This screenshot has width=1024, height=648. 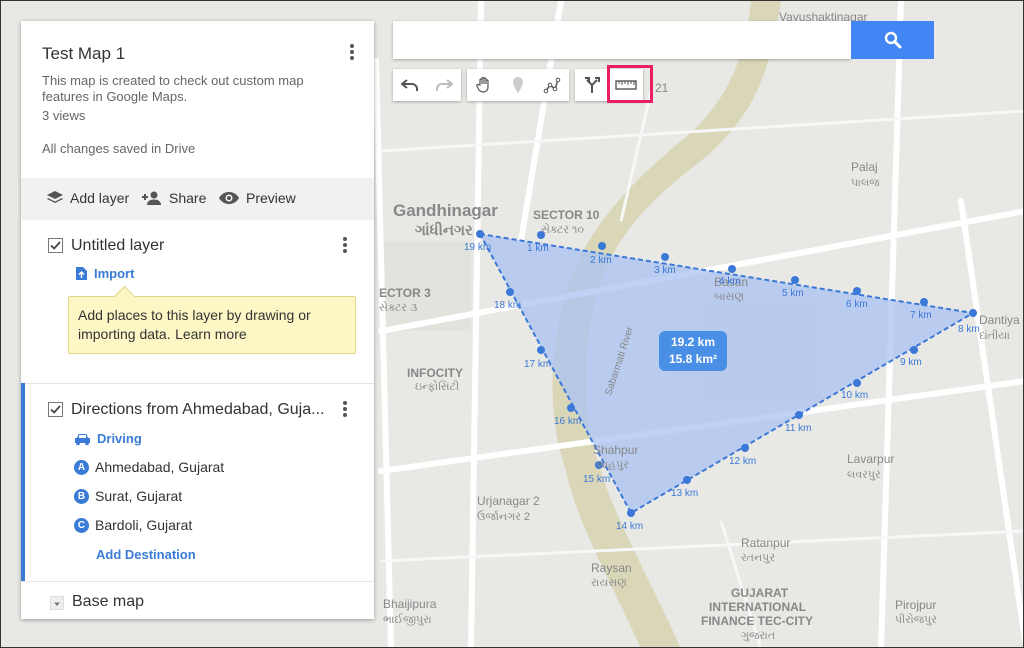 I want to click on label-basan-gu: બાસણ, so click(x=729, y=297).